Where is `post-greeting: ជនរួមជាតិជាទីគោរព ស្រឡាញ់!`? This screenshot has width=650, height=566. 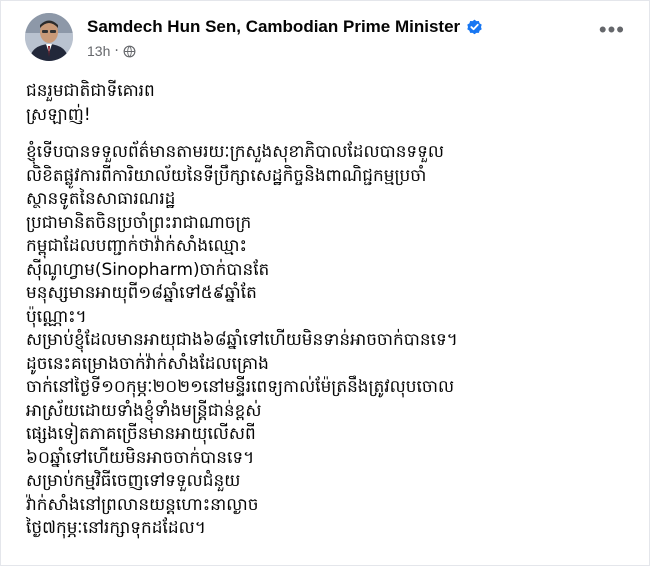
post-greeting: ជនរួមជាតិជាទីគោរព ស្រឡាញ់! is located at coordinates (327, 102).